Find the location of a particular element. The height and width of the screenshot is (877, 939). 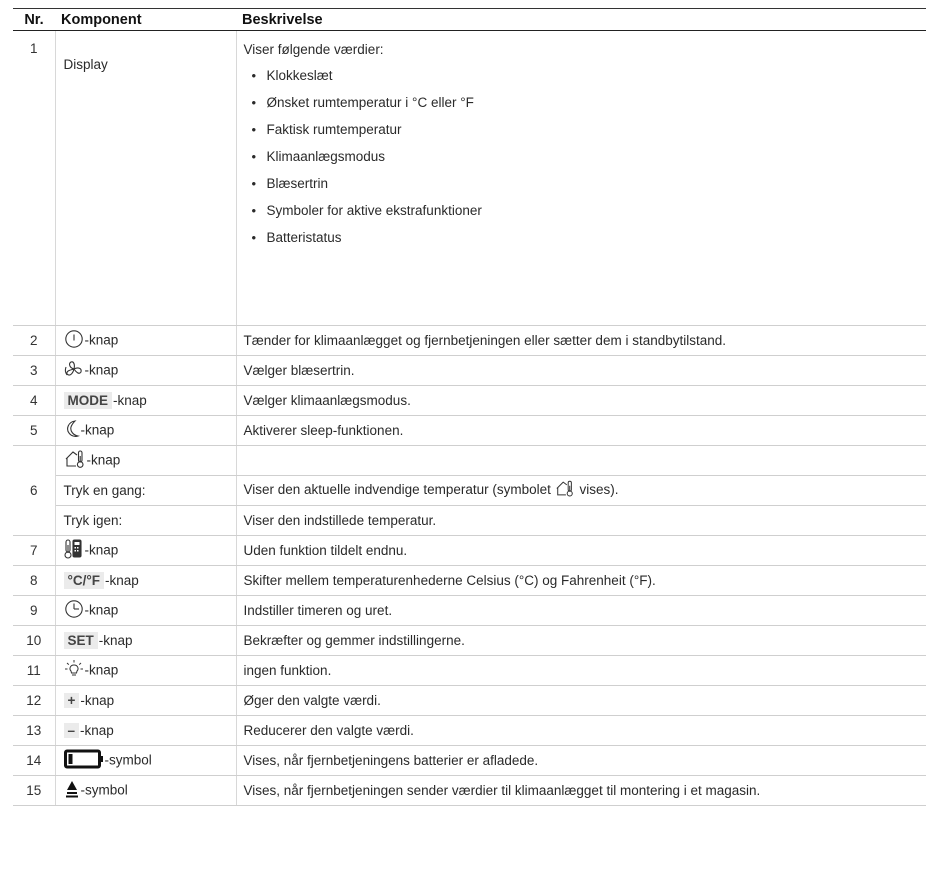

description-cell is located at coordinates (581, 460).